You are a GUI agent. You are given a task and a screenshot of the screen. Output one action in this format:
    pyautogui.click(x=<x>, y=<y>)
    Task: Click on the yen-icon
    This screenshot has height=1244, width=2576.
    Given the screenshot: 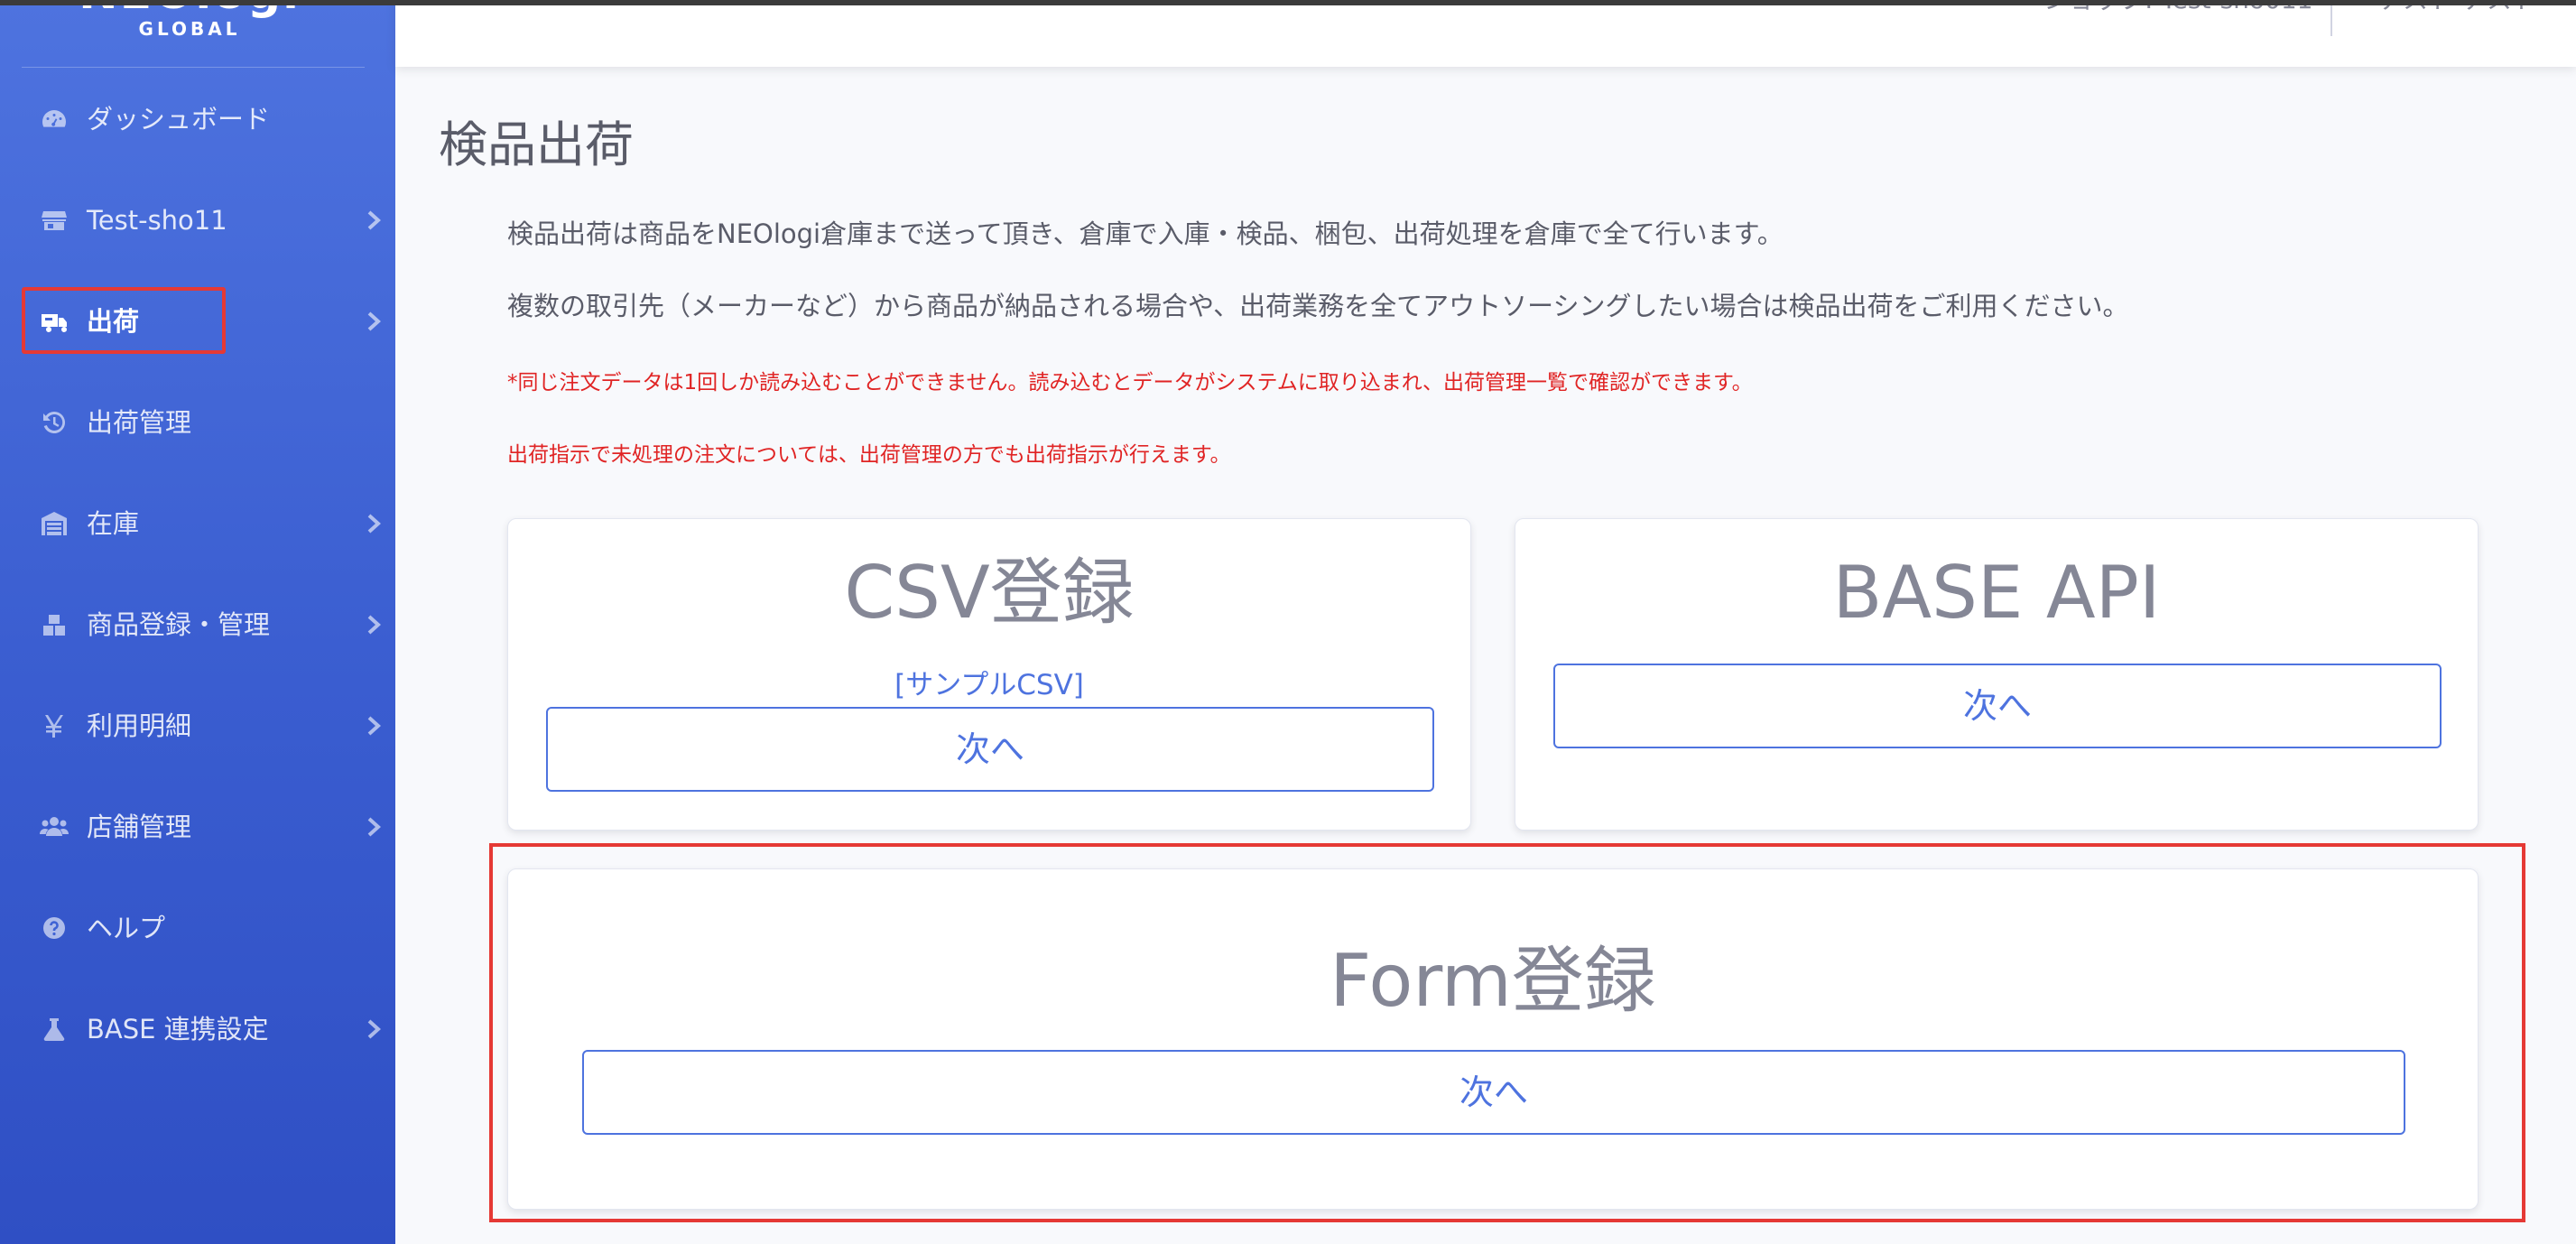 What is the action you would take?
    pyautogui.click(x=55, y=725)
    